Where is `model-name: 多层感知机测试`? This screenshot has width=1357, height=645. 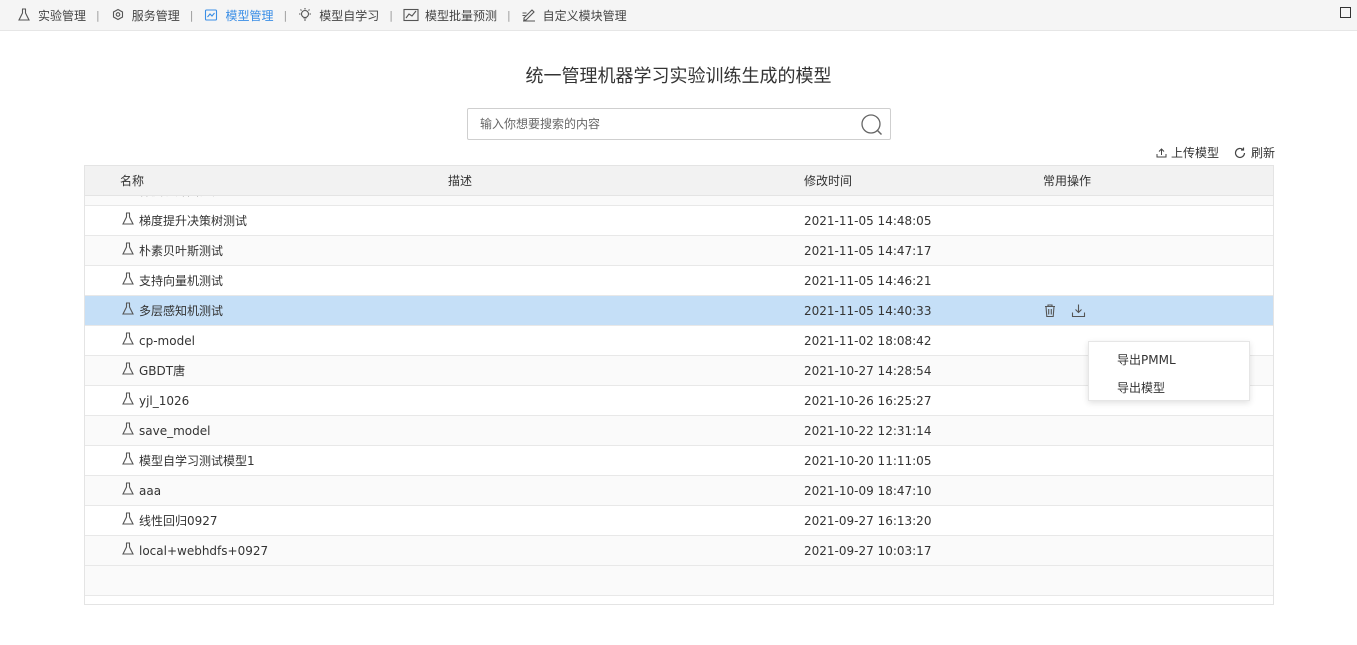
model-name: 多层感知机测试 is located at coordinates (181, 311).